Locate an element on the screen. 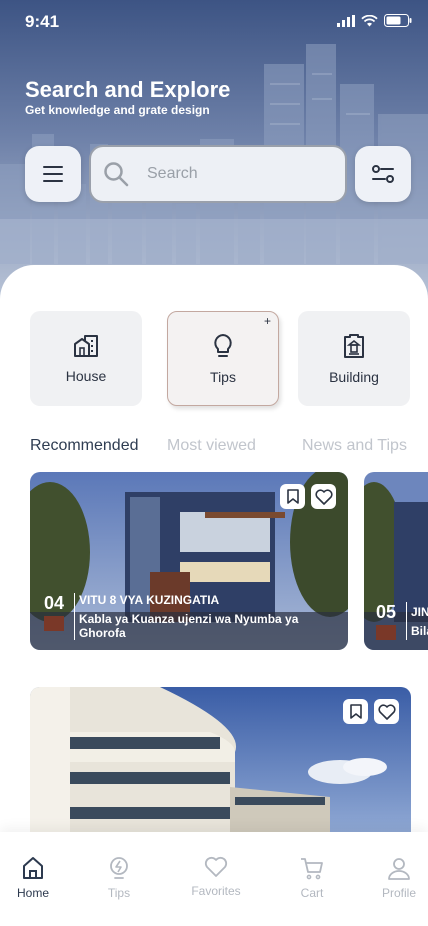  menu-button is located at coordinates (53, 174).